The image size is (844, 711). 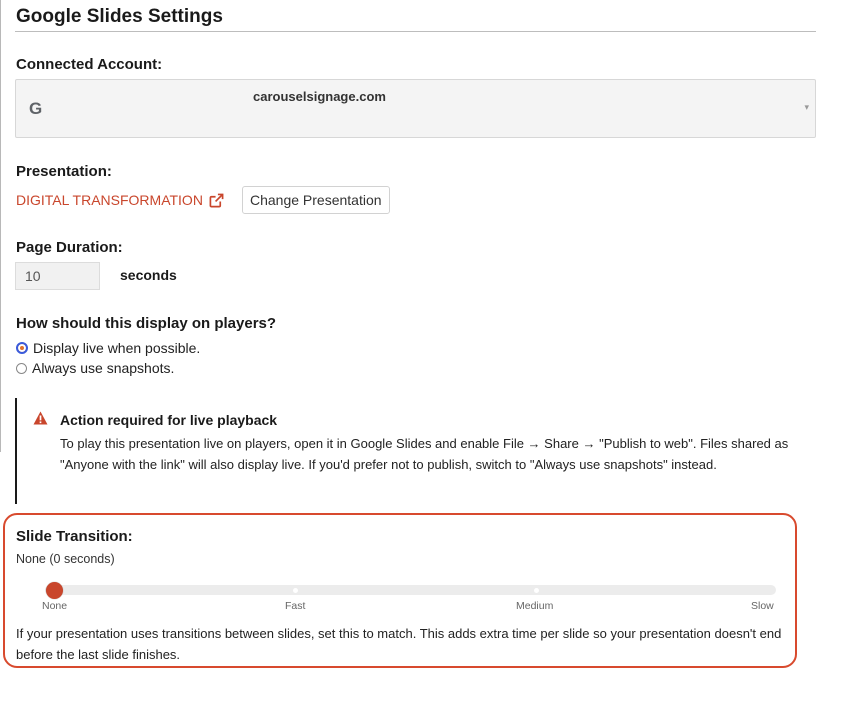 I want to click on connected-account-value: carouselsignage.com, so click(x=319, y=96).